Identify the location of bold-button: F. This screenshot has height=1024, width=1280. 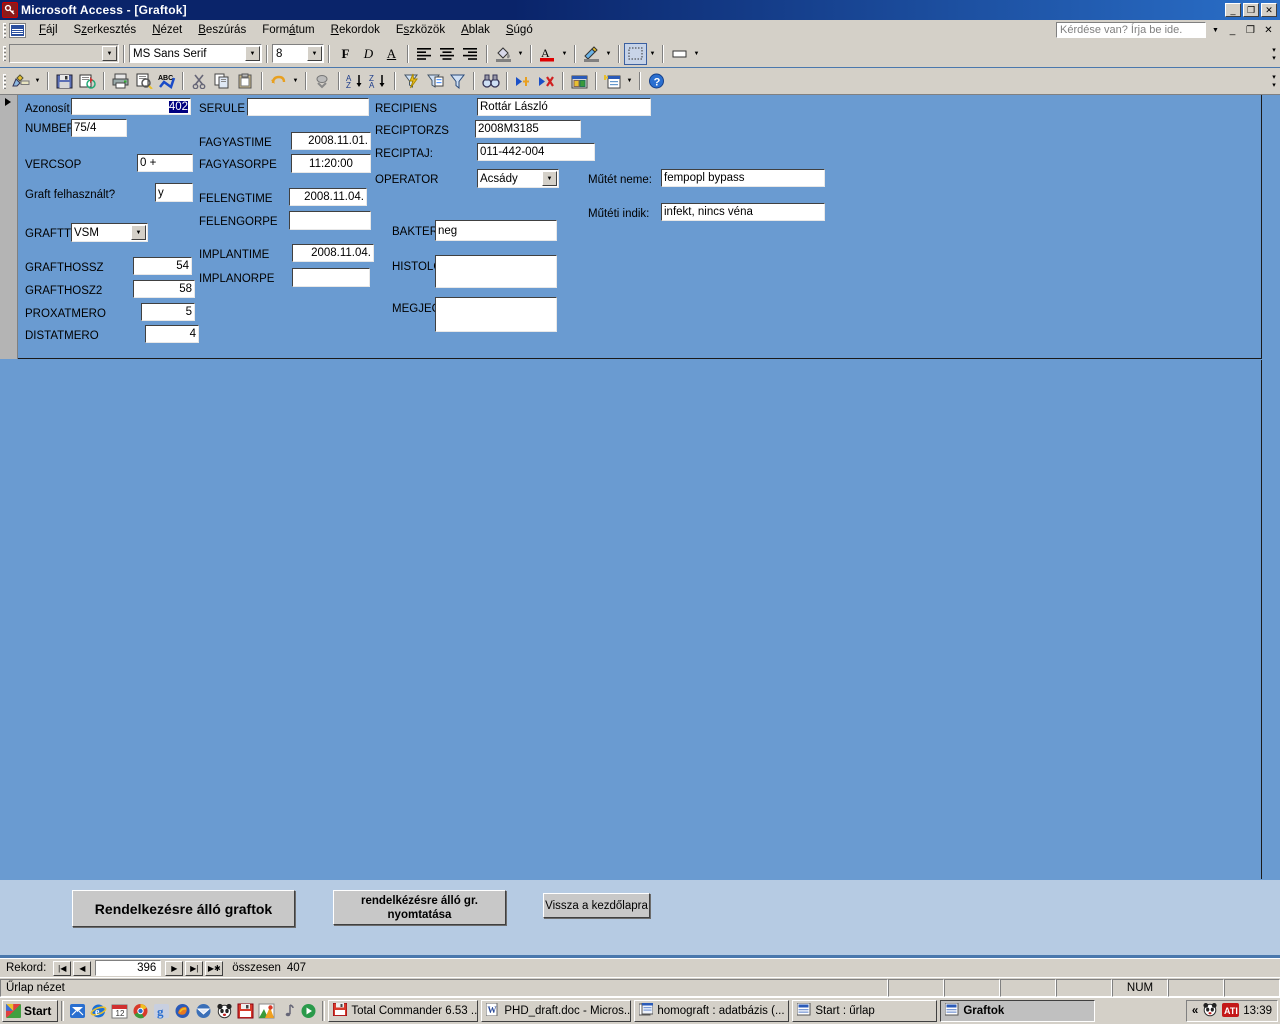
(345, 54).